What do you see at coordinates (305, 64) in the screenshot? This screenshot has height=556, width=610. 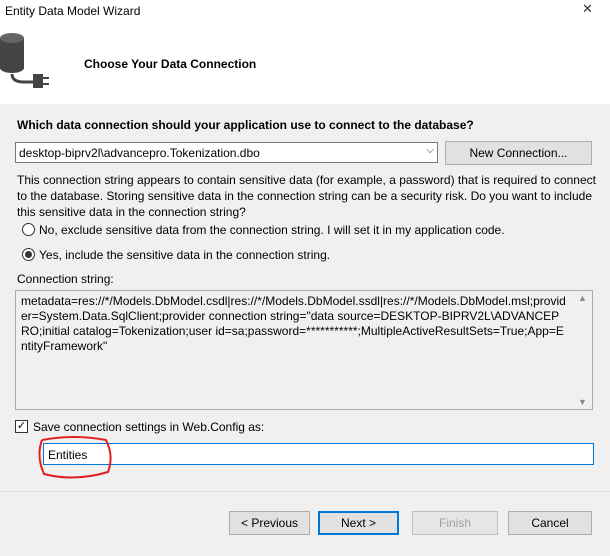 I see `wizard-header: Choose Your Data Connection` at bounding box center [305, 64].